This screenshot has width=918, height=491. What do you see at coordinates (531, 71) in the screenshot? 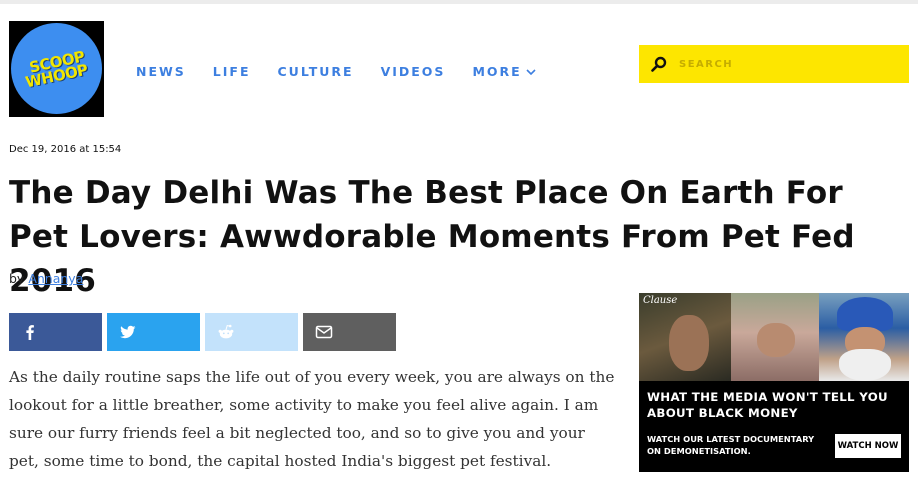
I see `chevron-down-icon` at bounding box center [531, 71].